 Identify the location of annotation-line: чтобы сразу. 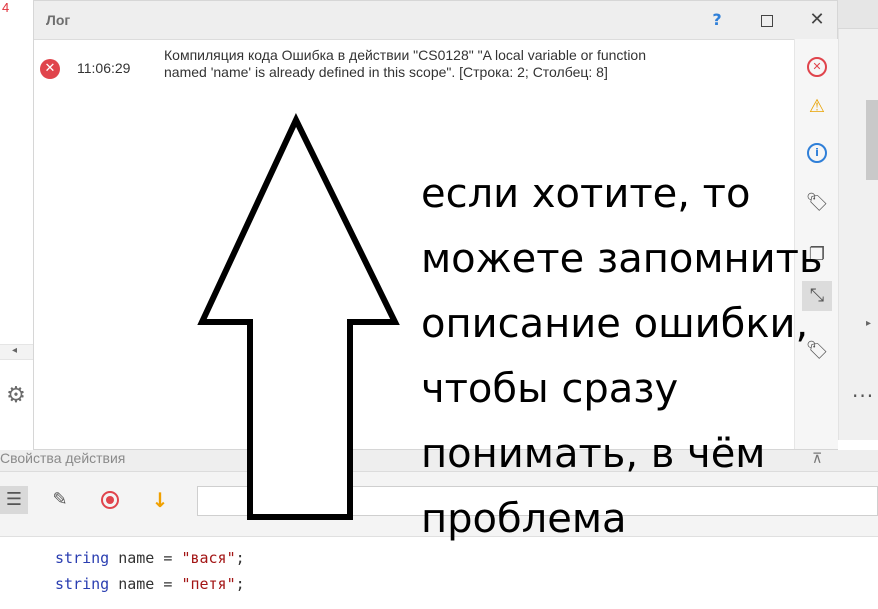
(550, 389).